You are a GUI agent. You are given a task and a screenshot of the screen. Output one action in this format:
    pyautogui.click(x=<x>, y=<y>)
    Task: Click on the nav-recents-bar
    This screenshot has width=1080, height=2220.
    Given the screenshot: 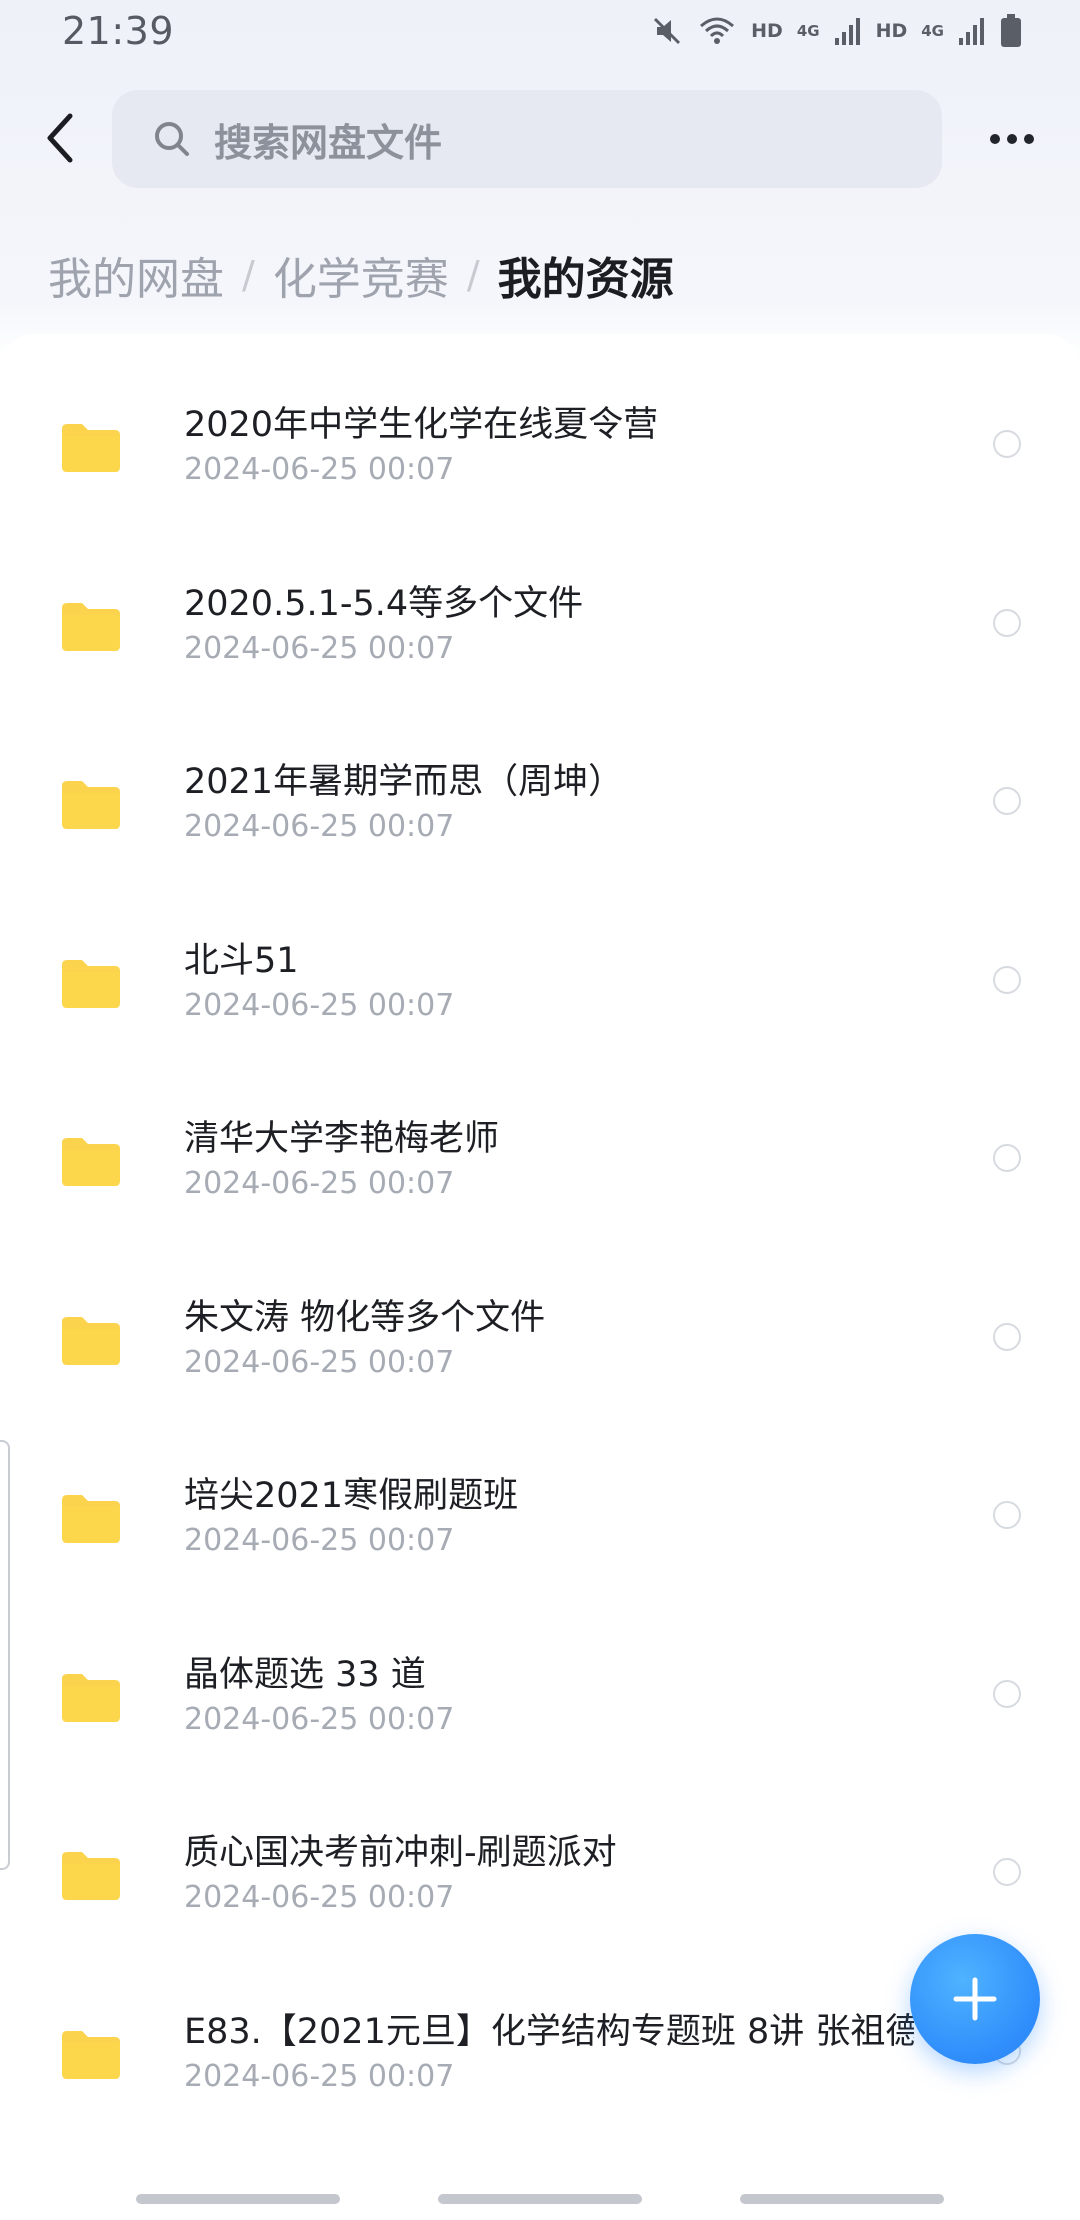 What is the action you would take?
    pyautogui.click(x=238, y=2199)
    